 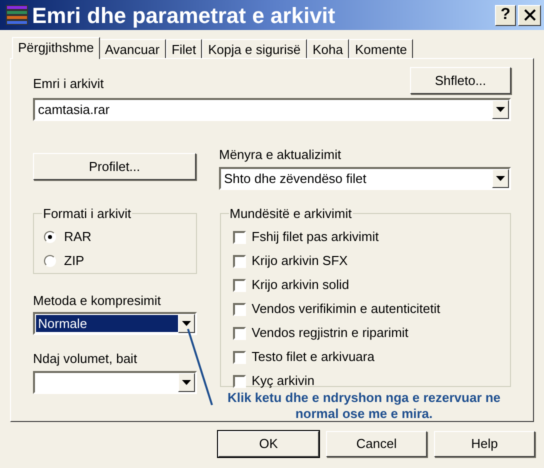 What do you see at coordinates (68, 83) in the screenshot?
I see `field-label: Emri i arkivit` at bounding box center [68, 83].